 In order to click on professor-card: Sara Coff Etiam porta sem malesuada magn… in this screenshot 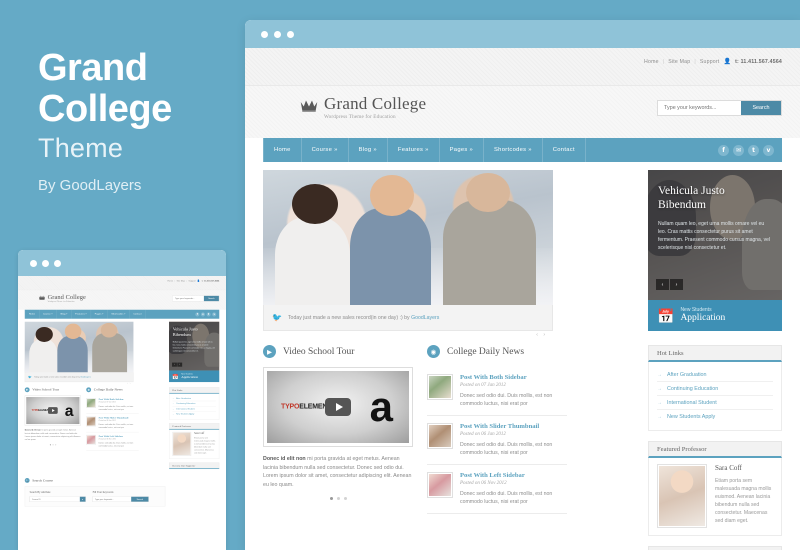, I will do `click(715, 496)`.